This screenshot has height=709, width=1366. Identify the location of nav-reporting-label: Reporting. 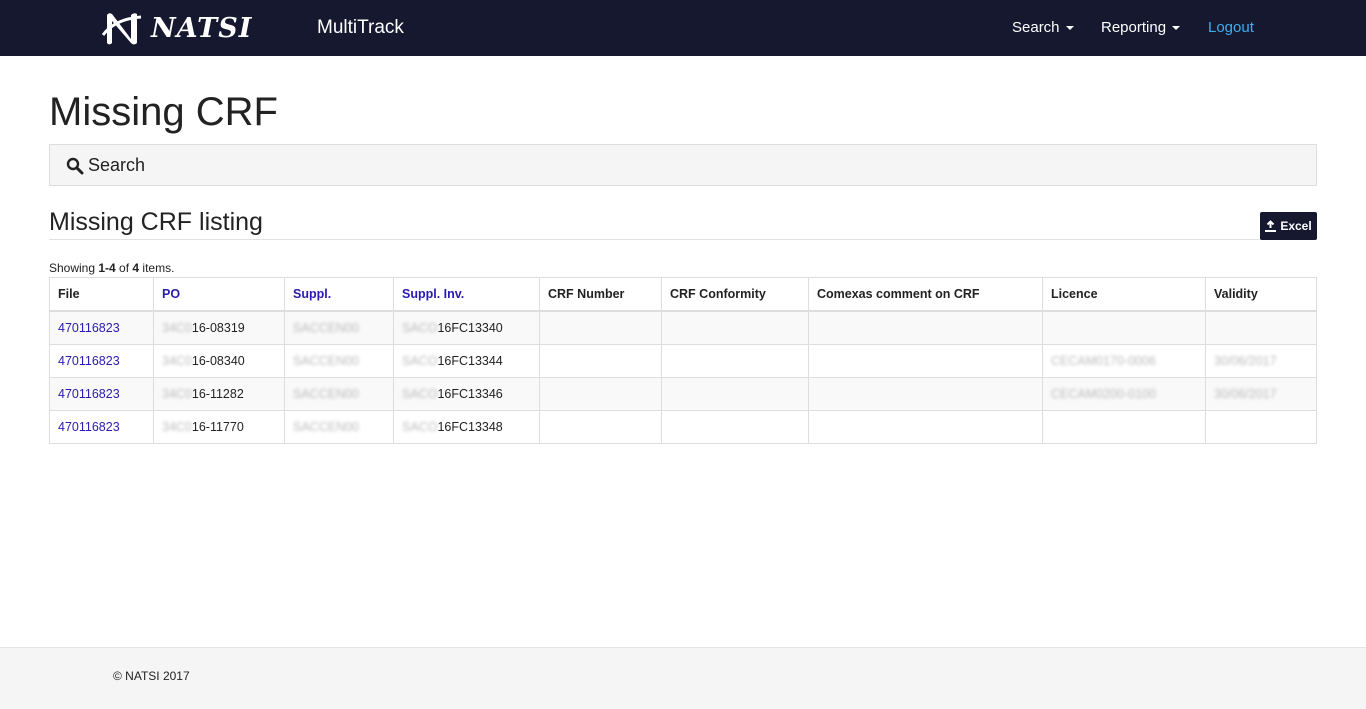
(1134, 27).